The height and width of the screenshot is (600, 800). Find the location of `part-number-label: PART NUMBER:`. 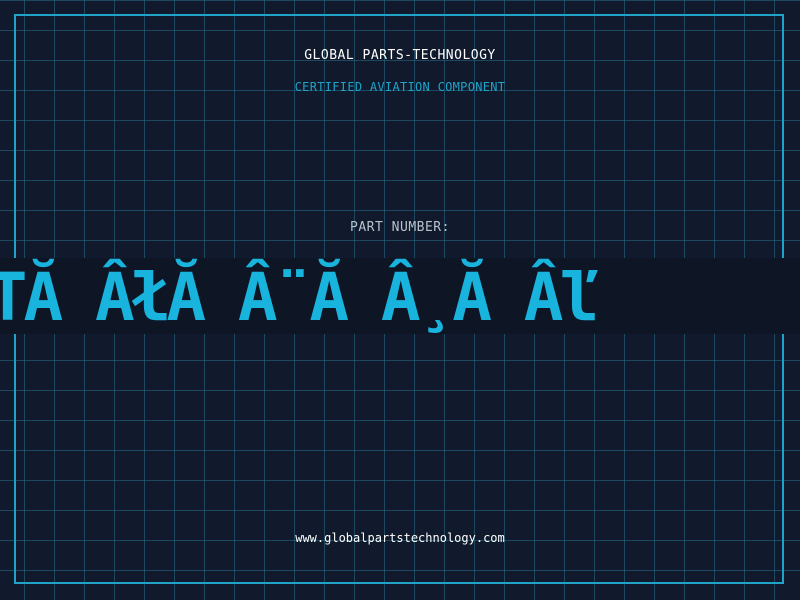

part-number-label: PART NUMBER: is located at coordinates (400, 227).